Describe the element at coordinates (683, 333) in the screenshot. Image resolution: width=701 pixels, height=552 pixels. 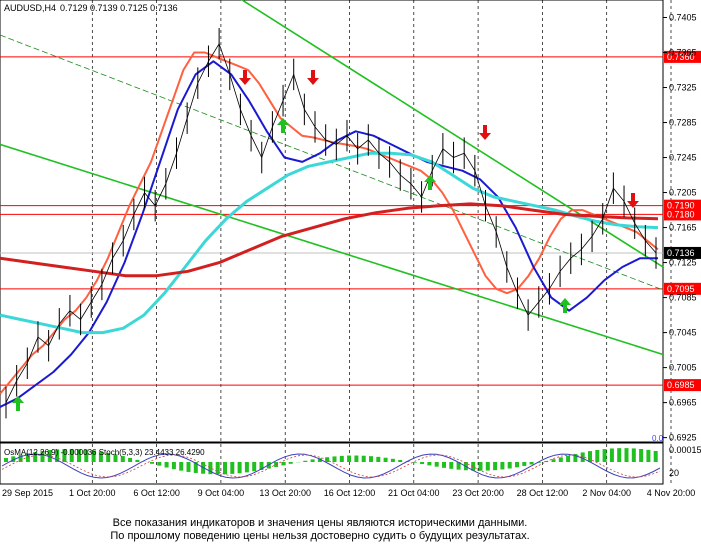
I see `y-tick-label: 0.7045` at that location.